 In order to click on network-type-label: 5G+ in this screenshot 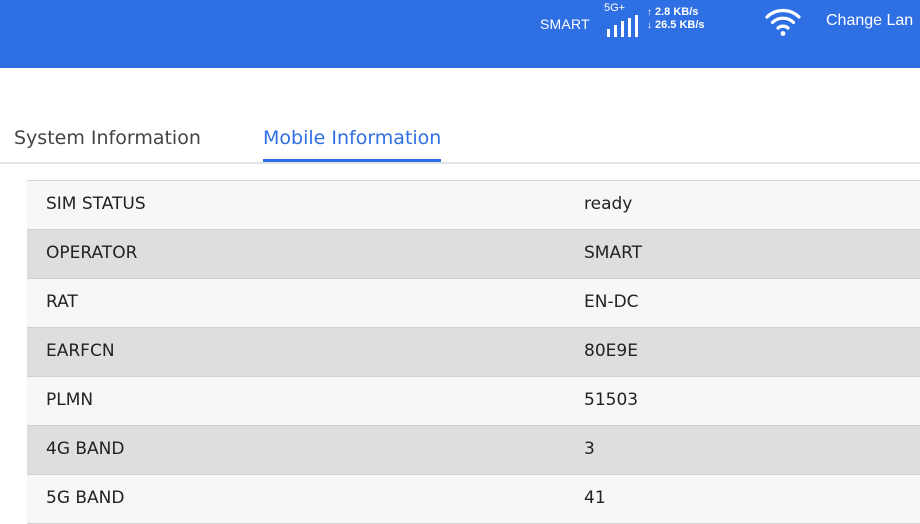, I will do `click(615, 8)`.